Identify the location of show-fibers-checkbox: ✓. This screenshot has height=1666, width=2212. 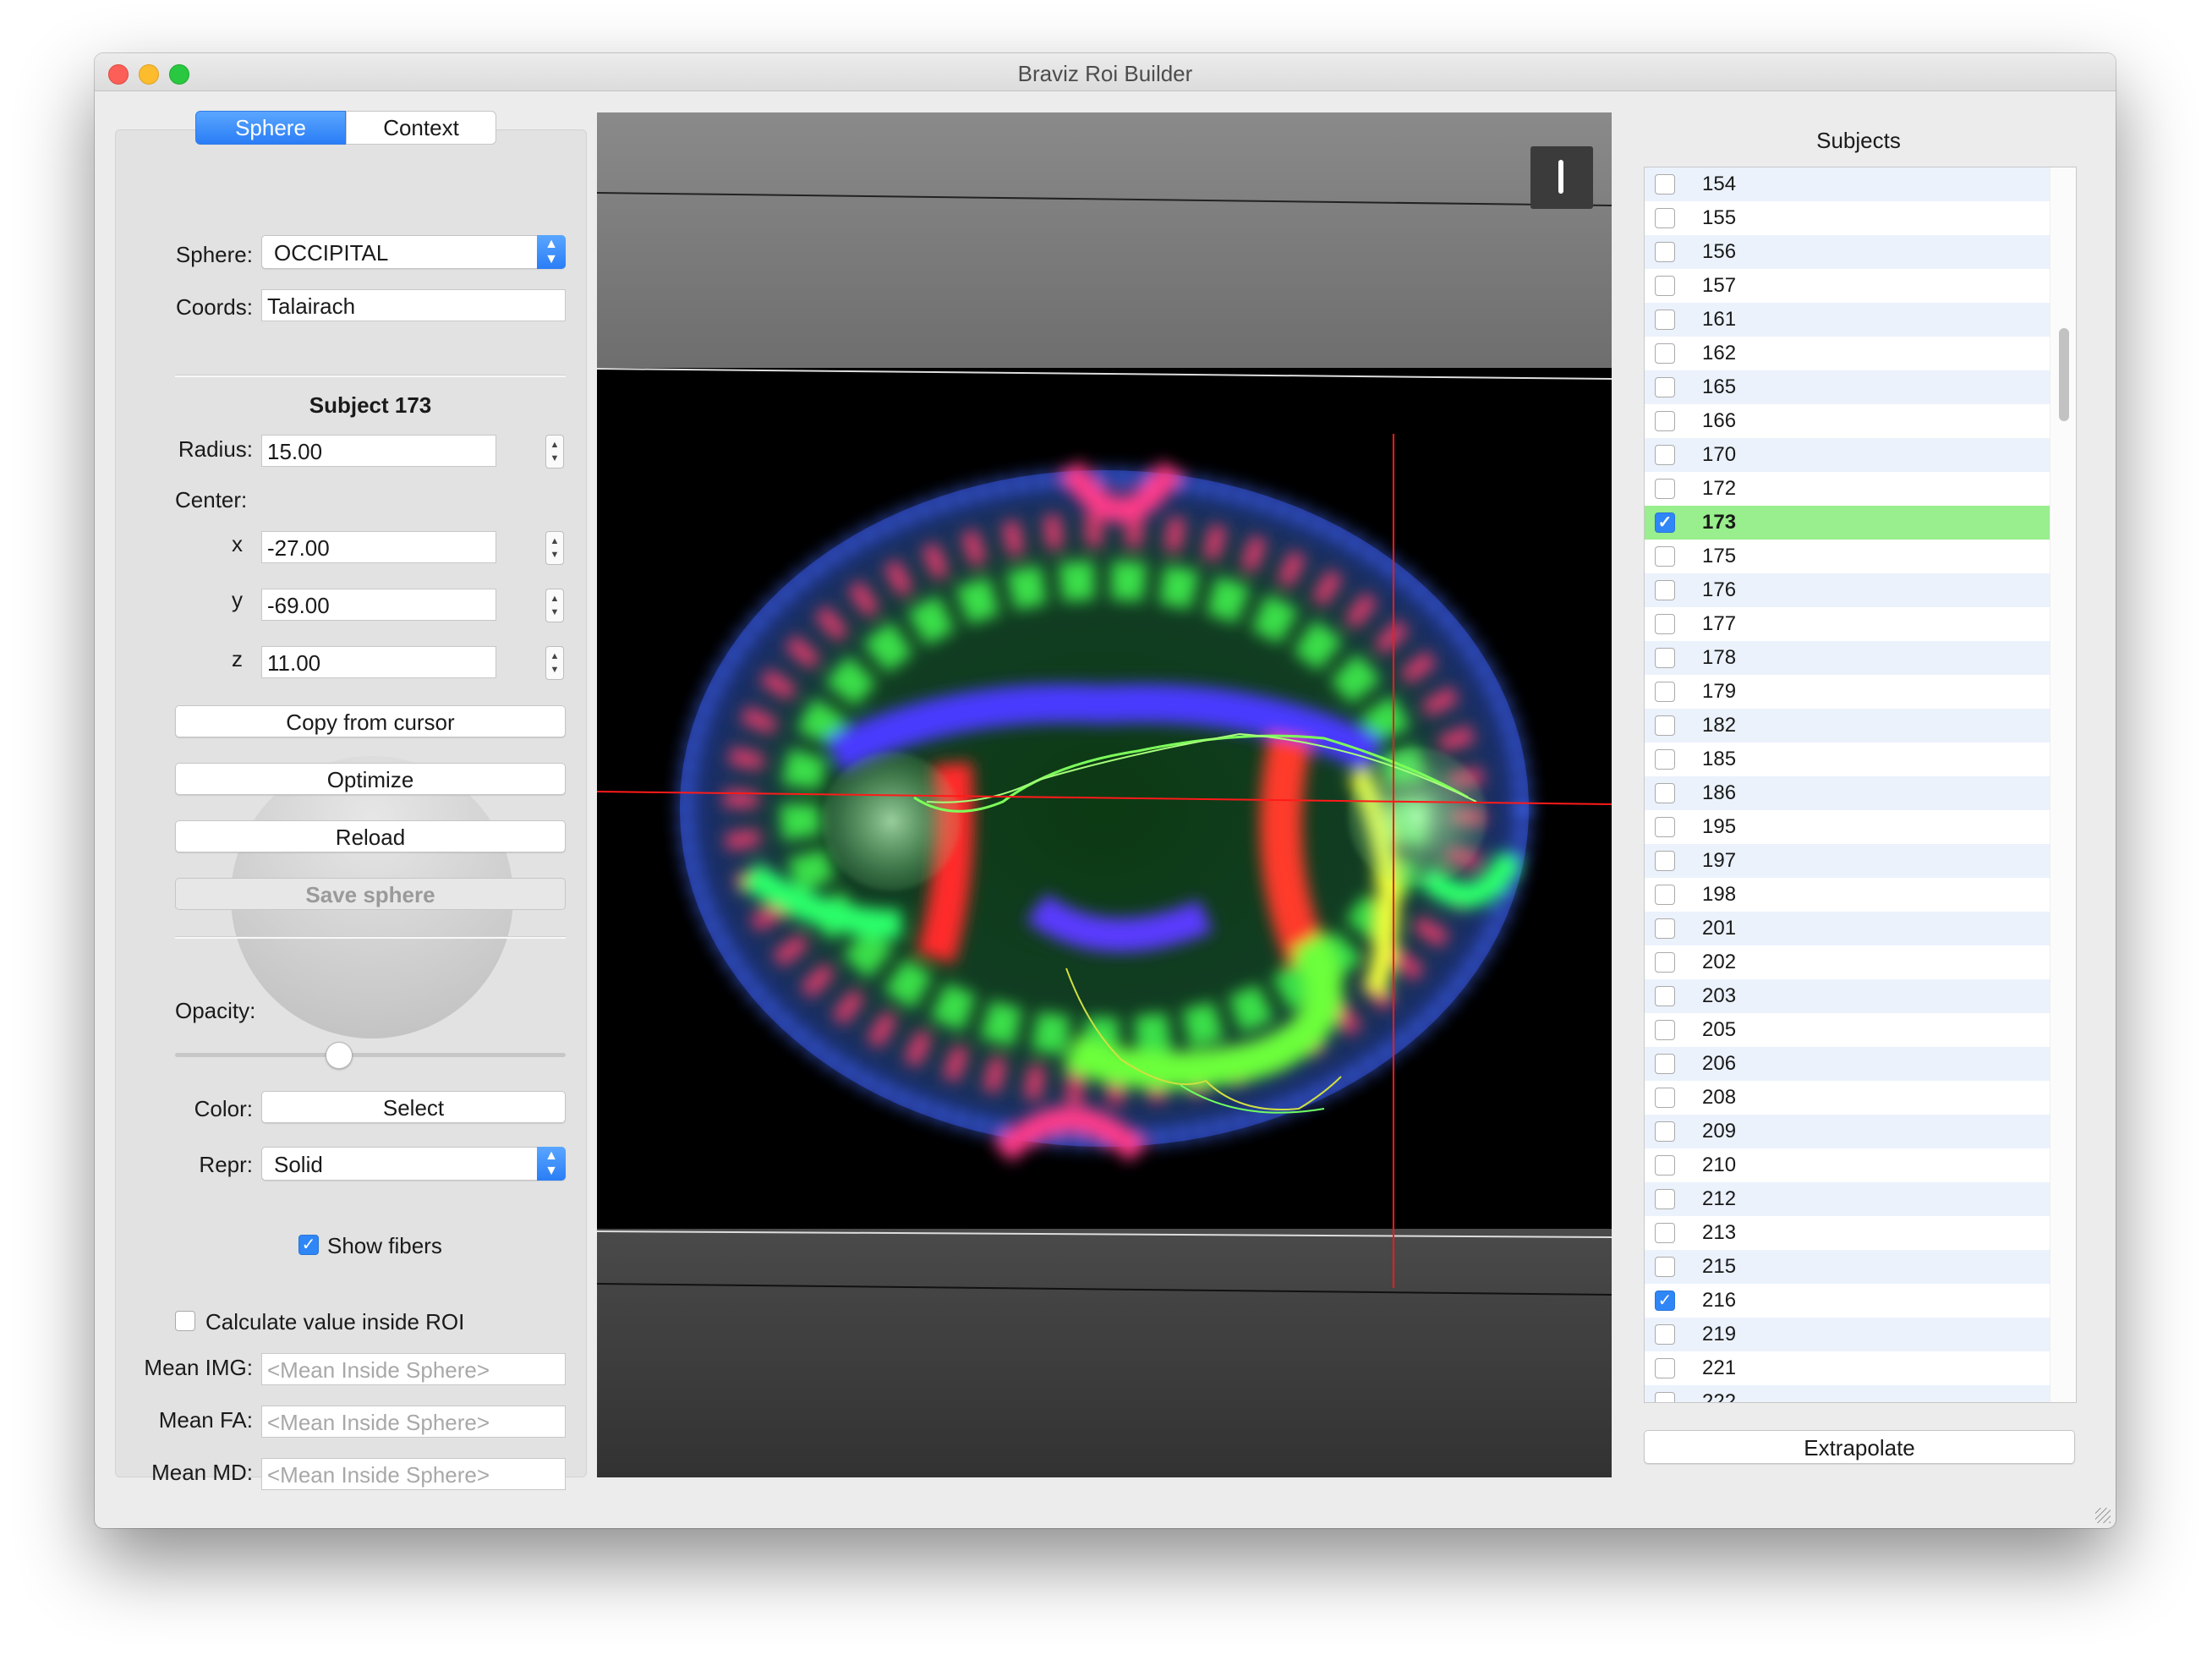
(308, 1245).